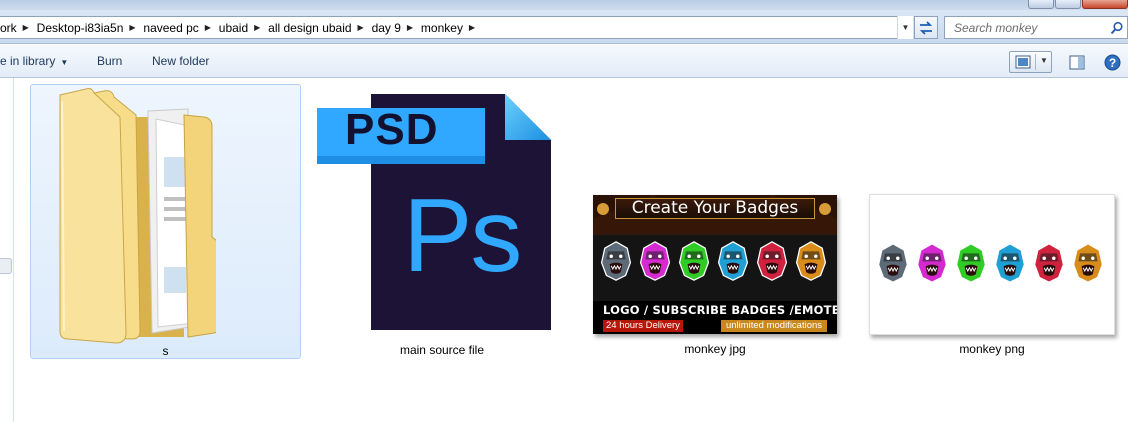 The height and width of the screenshot is (422, 1128). I want to click on breadcrumb-ubaid: ubaid ▶, so click(237, 27).